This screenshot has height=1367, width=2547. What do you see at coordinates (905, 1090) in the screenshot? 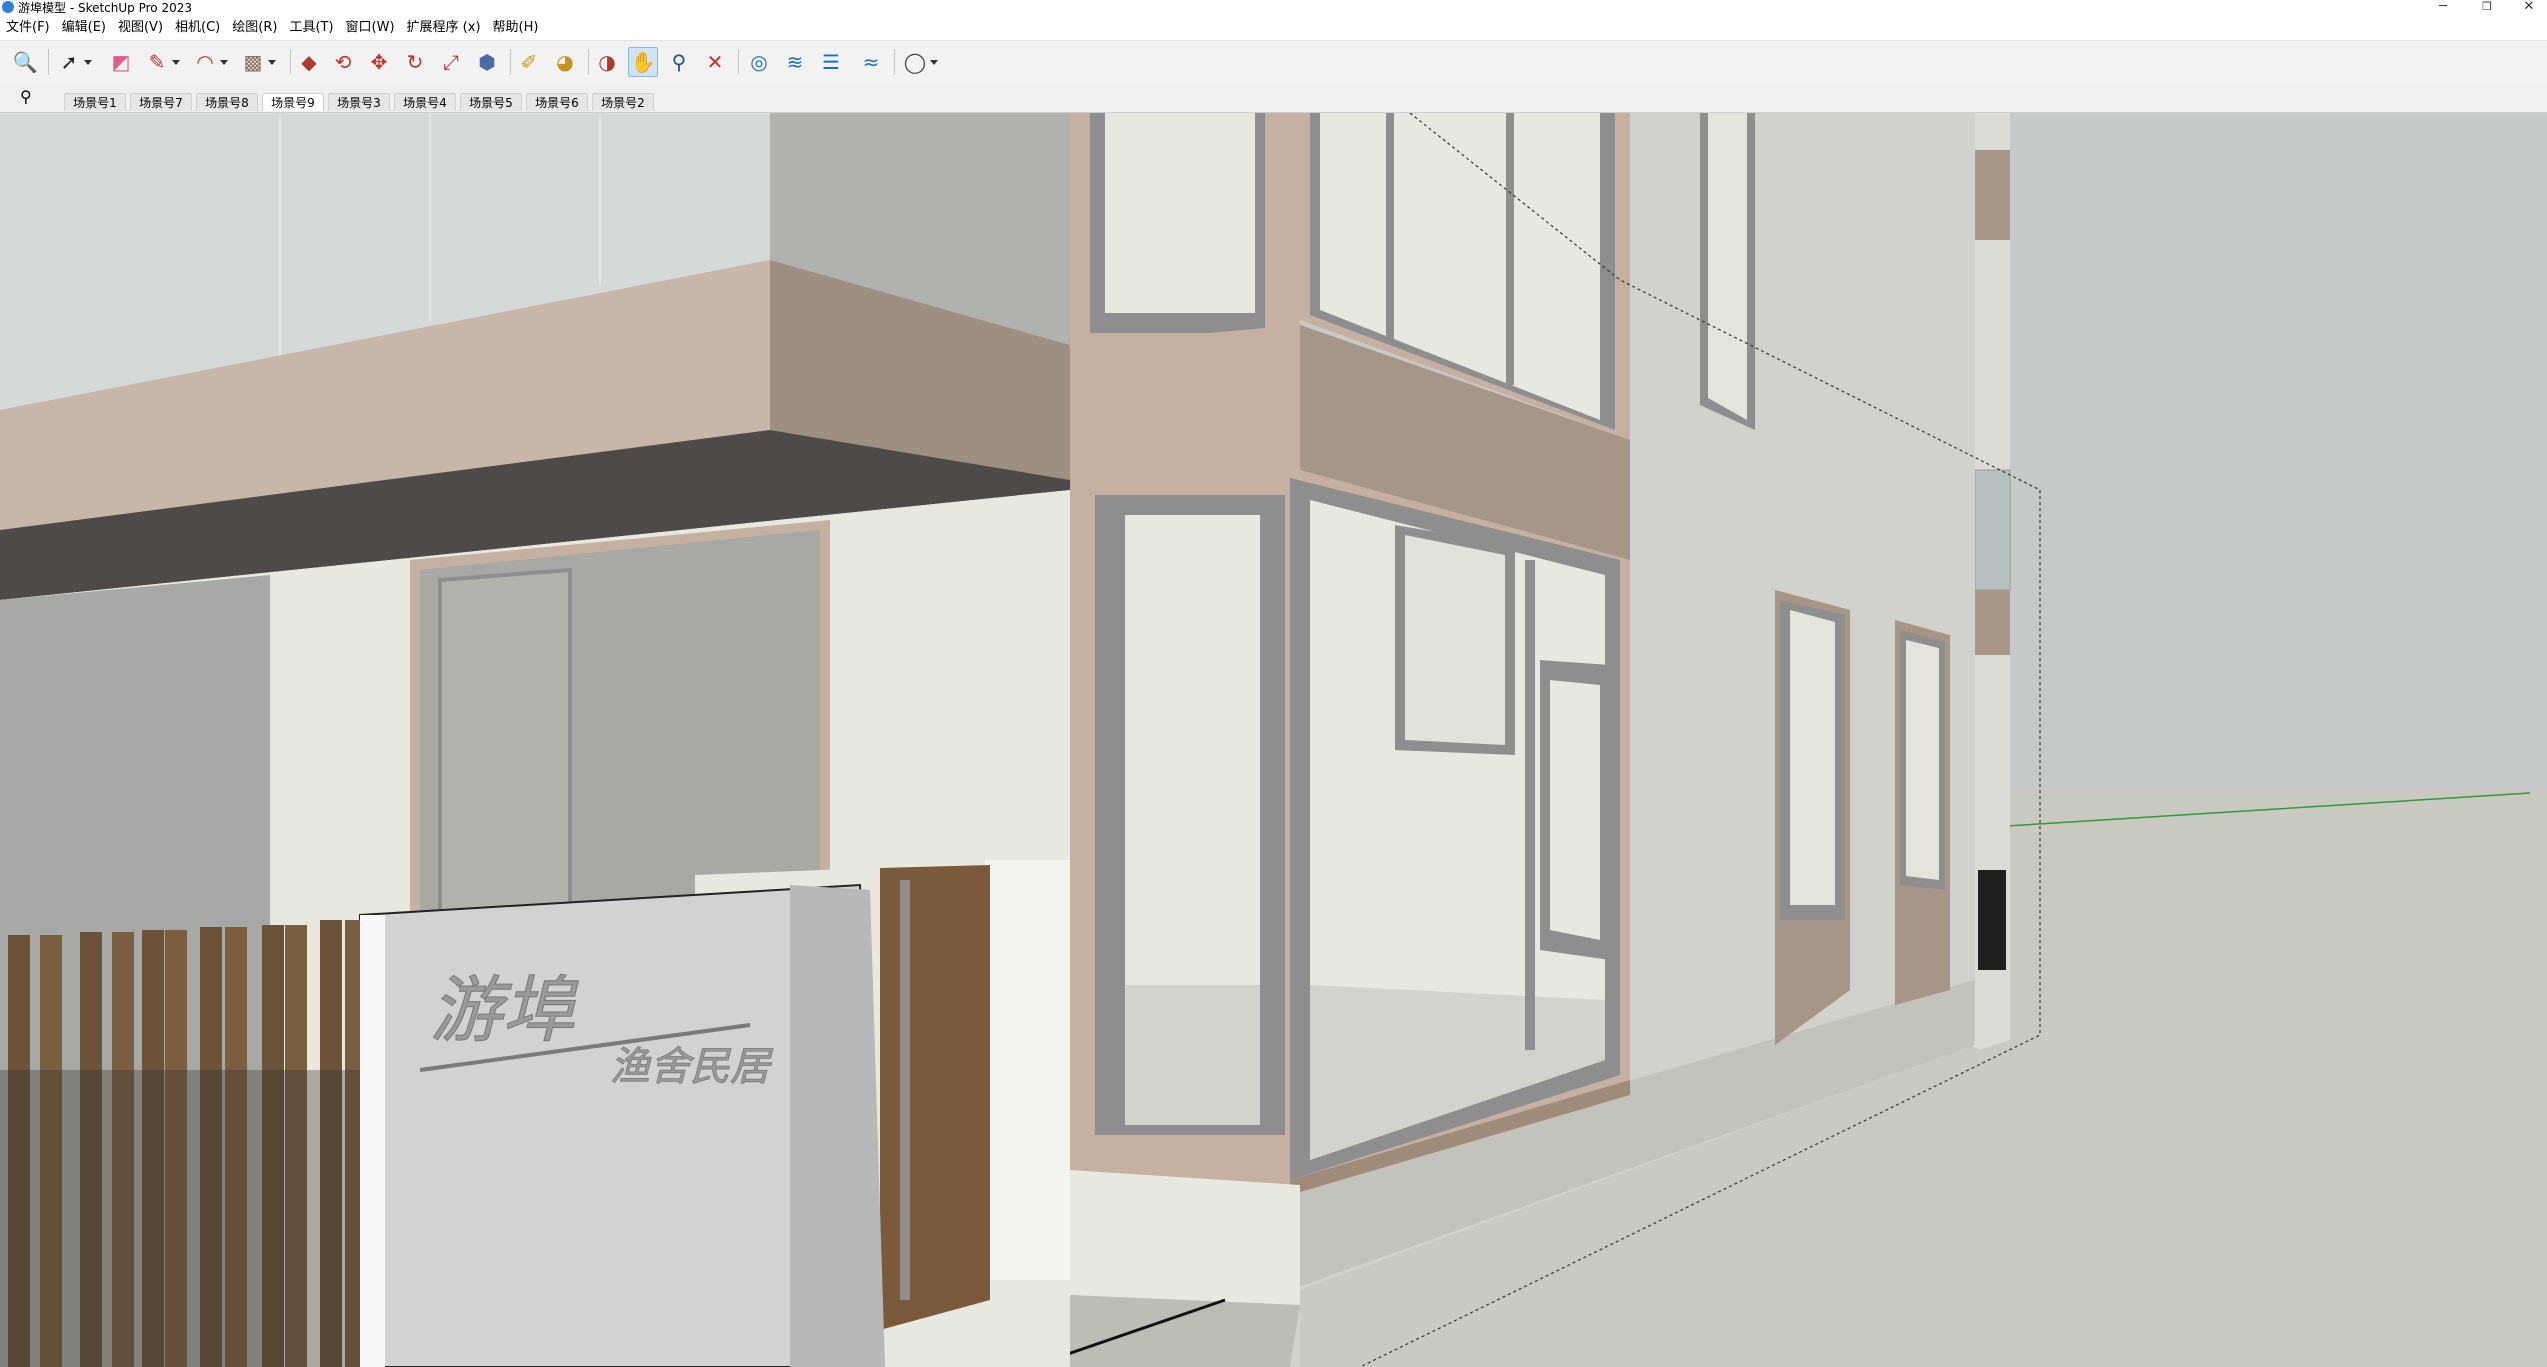
I see `gate-handle` at bounding box center [905, 1090].